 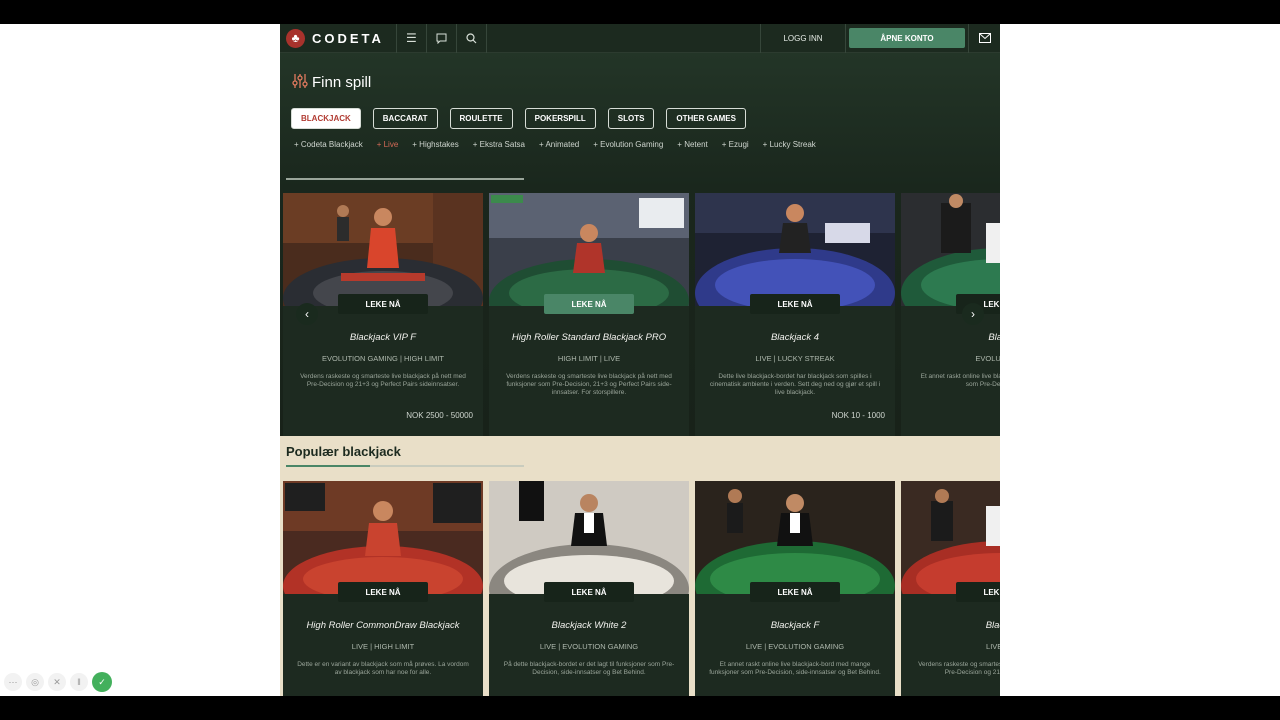 What do you see at coordinates (628, 144) in the screenshot?
I see `filter-evolution-gaming: + Evolution Gaming` at bounding box center [628, 144].